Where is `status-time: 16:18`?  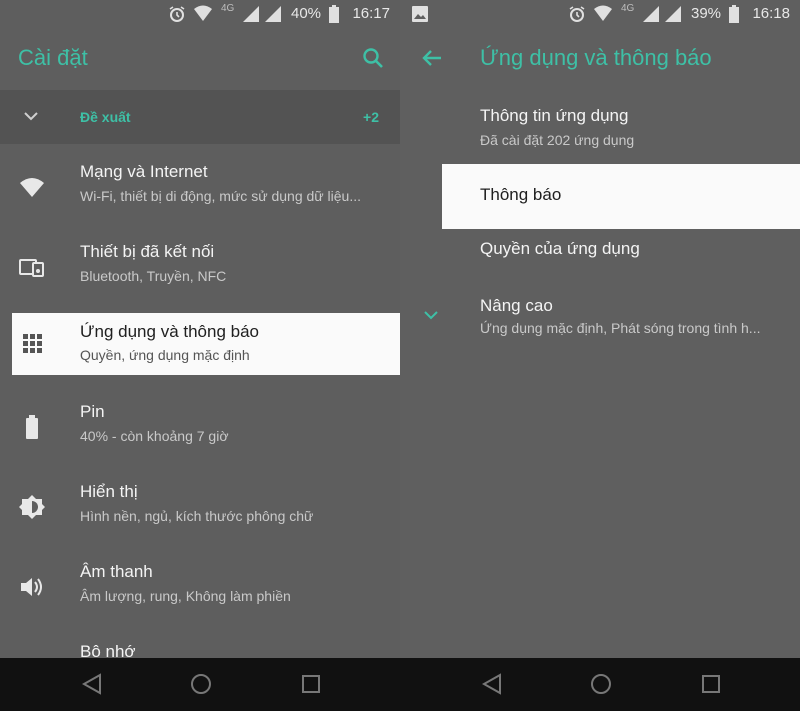 status-time: 16:18 is located at coordinates (771, 13).